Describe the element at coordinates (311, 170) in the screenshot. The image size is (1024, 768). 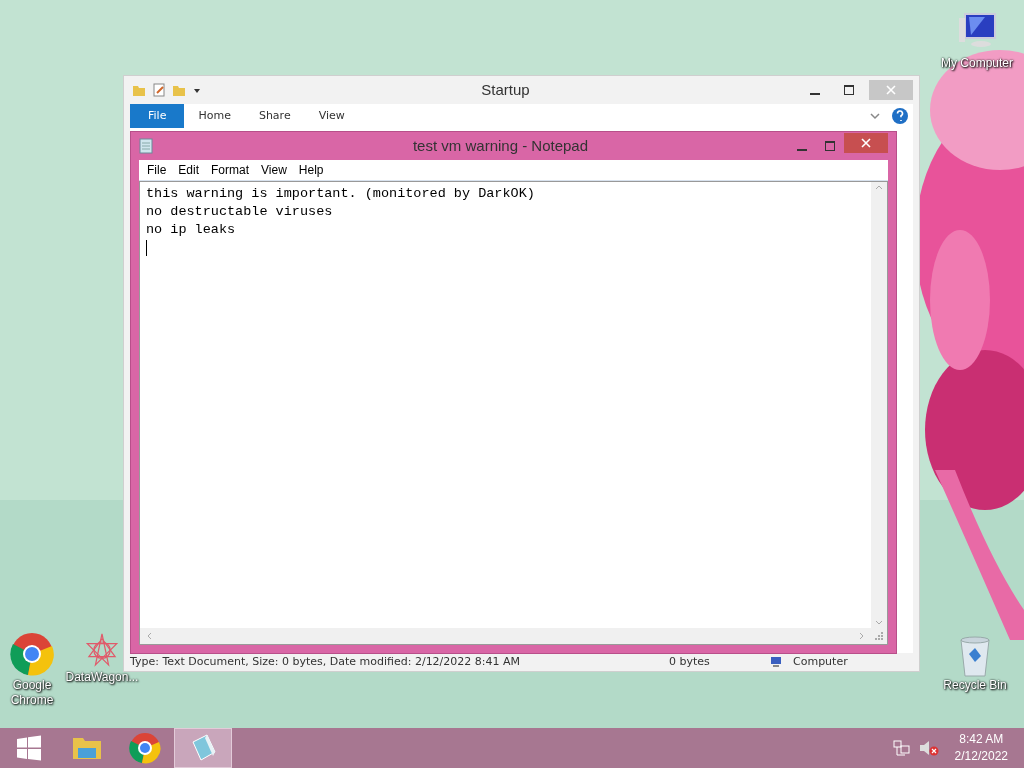
I see `menu-item: Help` at that location.